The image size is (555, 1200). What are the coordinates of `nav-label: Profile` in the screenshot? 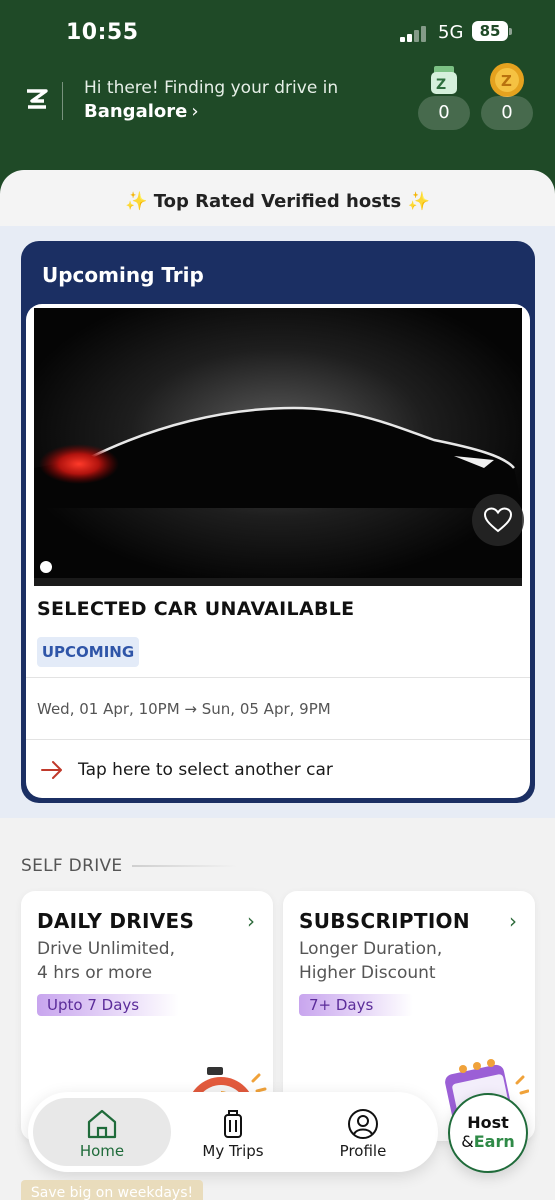 It's located at (363, 1151).